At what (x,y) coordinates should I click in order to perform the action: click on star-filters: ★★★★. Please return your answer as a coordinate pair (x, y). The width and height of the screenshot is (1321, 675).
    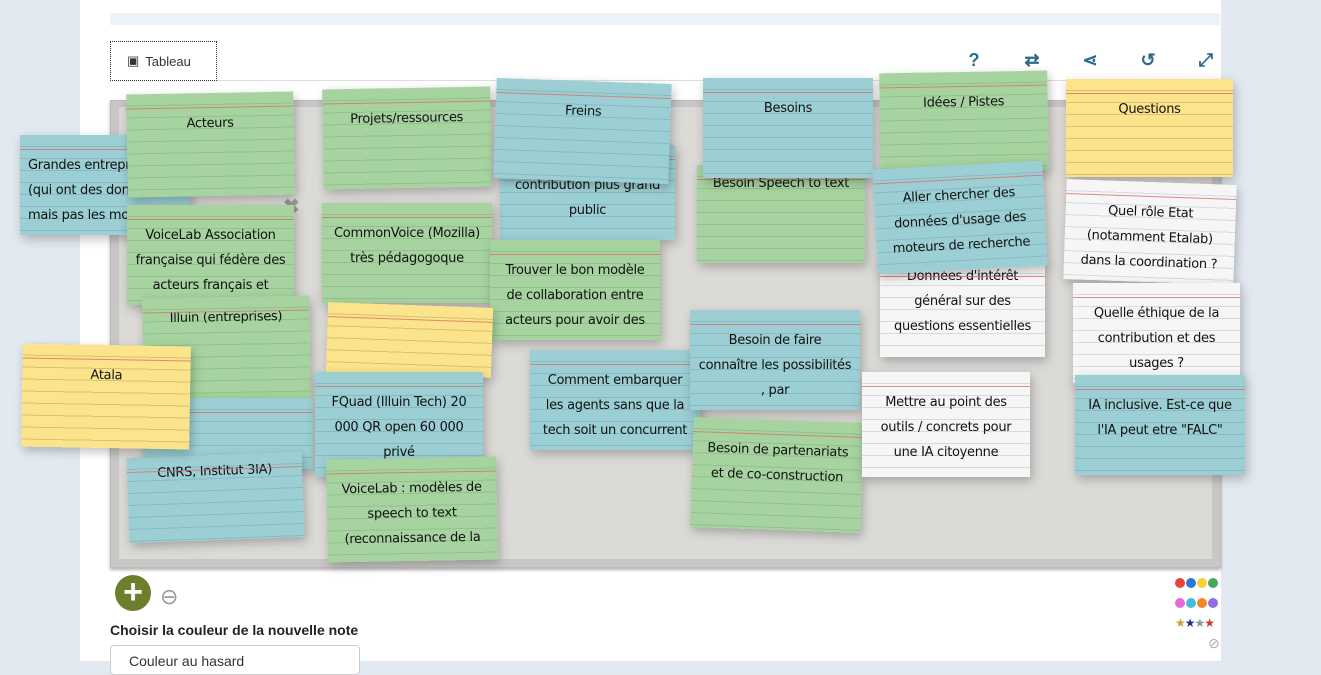
    Looking at the image, I should click on (1195, 623).